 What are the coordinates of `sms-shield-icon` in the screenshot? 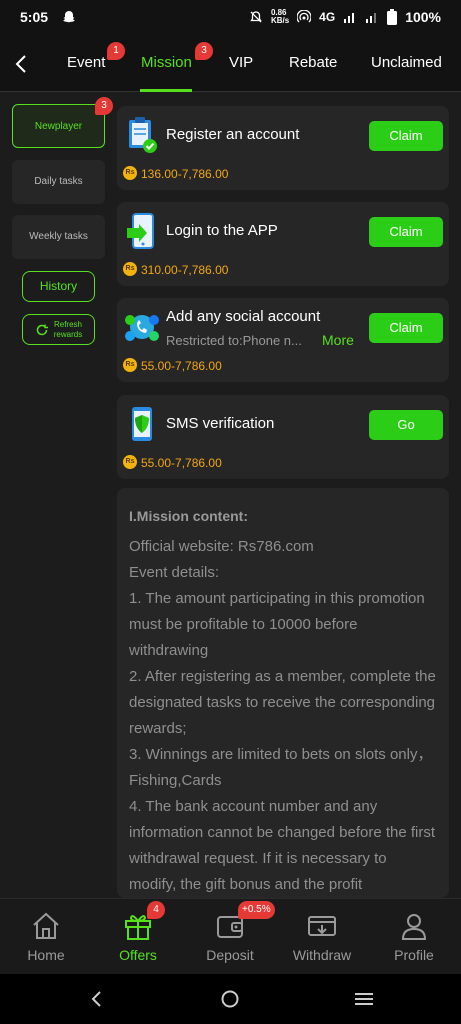 It's located at (142, 424).